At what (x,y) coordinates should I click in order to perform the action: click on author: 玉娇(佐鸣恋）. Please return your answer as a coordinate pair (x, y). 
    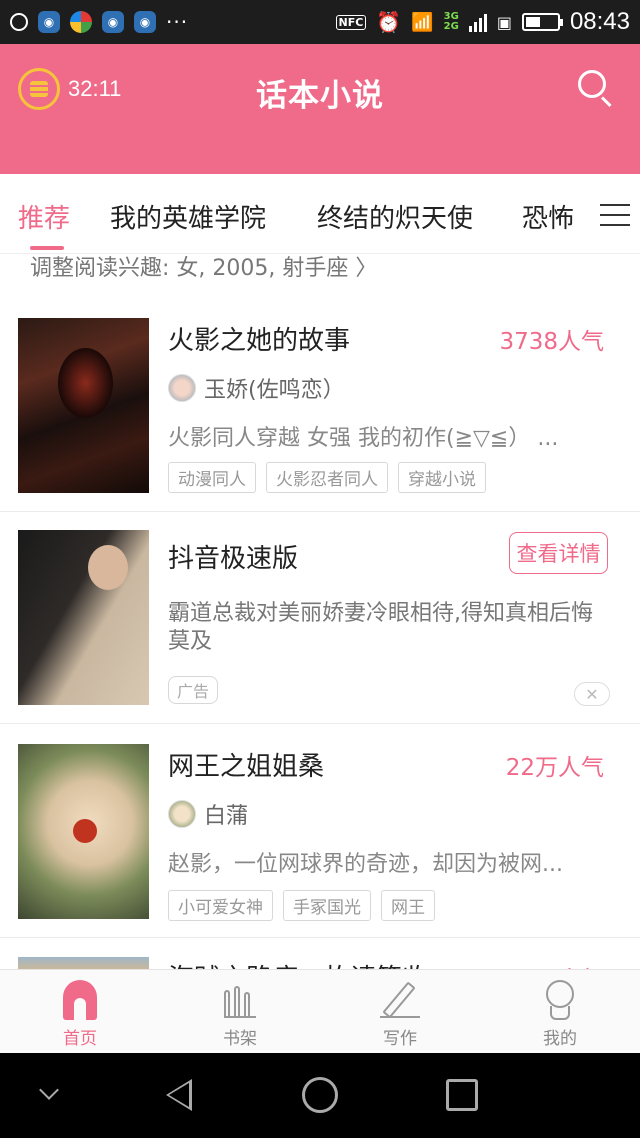
    Looking at the image, I should click on (256, 388).